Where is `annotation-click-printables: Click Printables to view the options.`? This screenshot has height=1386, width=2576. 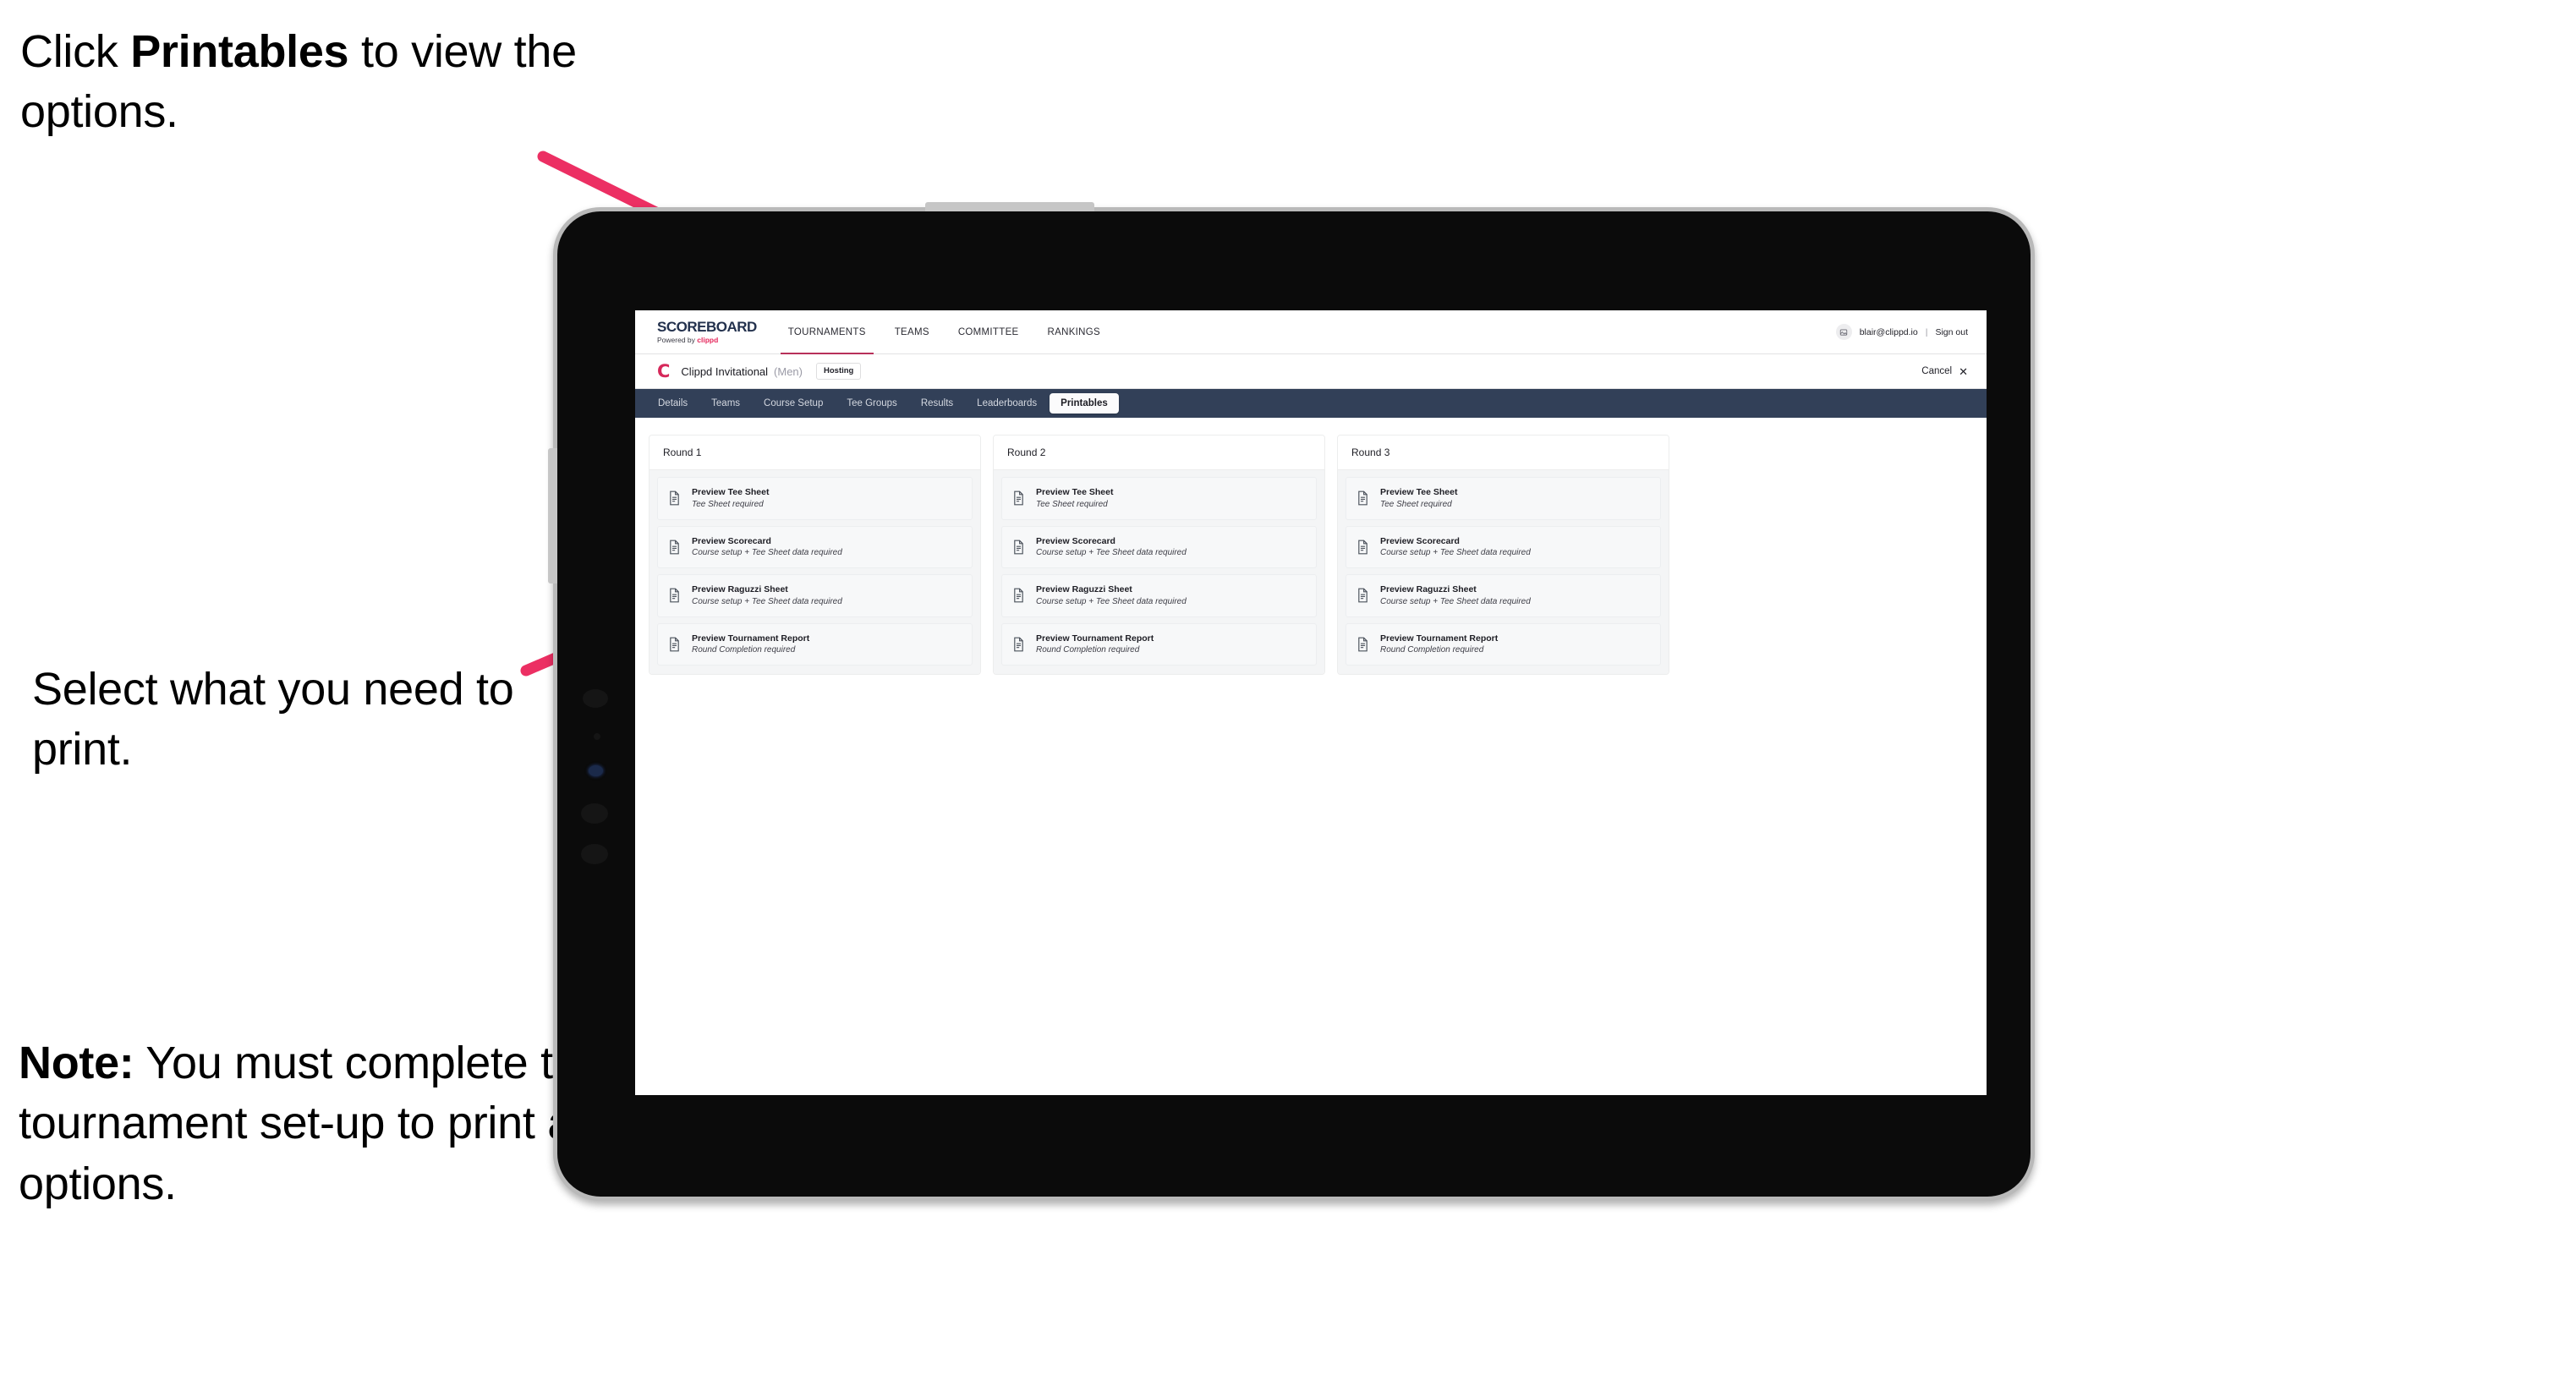
annotation-click-printables: Click Printables to view the options. is located at coordinates (299, 82).